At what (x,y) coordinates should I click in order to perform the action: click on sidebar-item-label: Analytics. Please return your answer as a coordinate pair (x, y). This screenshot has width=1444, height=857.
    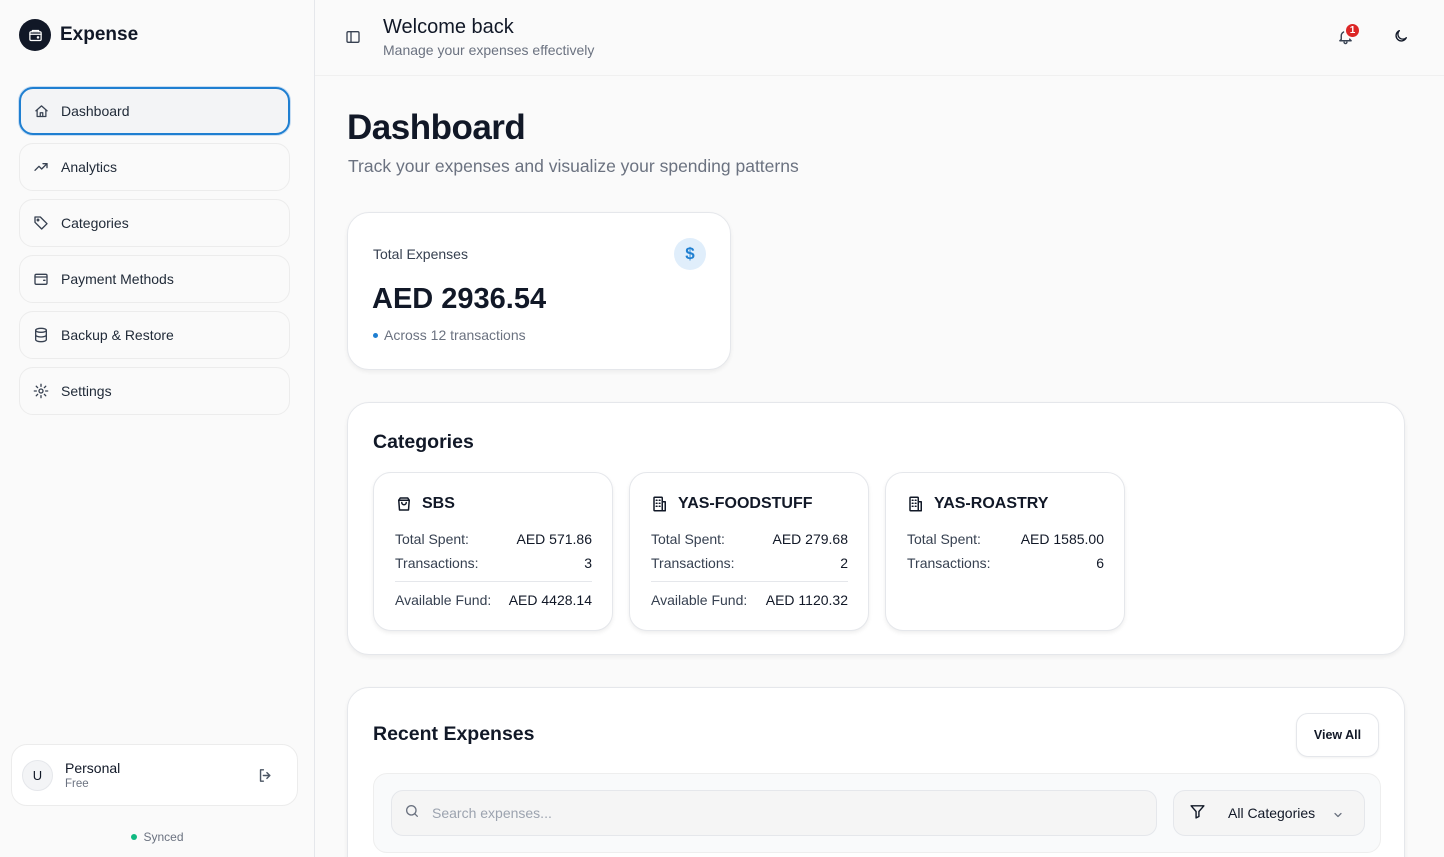
    Looking at the image, I should click on (89, 167).